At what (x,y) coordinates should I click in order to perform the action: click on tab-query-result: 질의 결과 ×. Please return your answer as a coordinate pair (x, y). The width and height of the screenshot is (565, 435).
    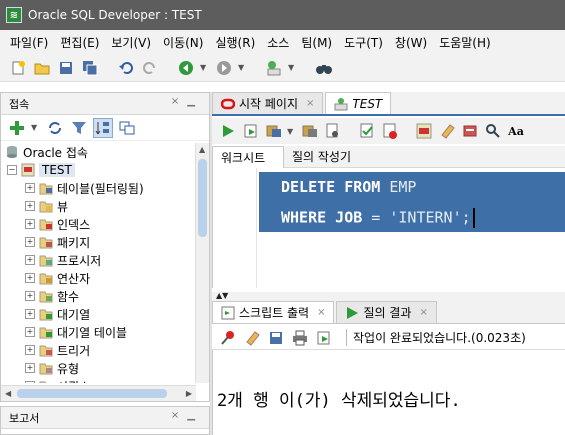
    Looking at the image, I should click on (386, 312).